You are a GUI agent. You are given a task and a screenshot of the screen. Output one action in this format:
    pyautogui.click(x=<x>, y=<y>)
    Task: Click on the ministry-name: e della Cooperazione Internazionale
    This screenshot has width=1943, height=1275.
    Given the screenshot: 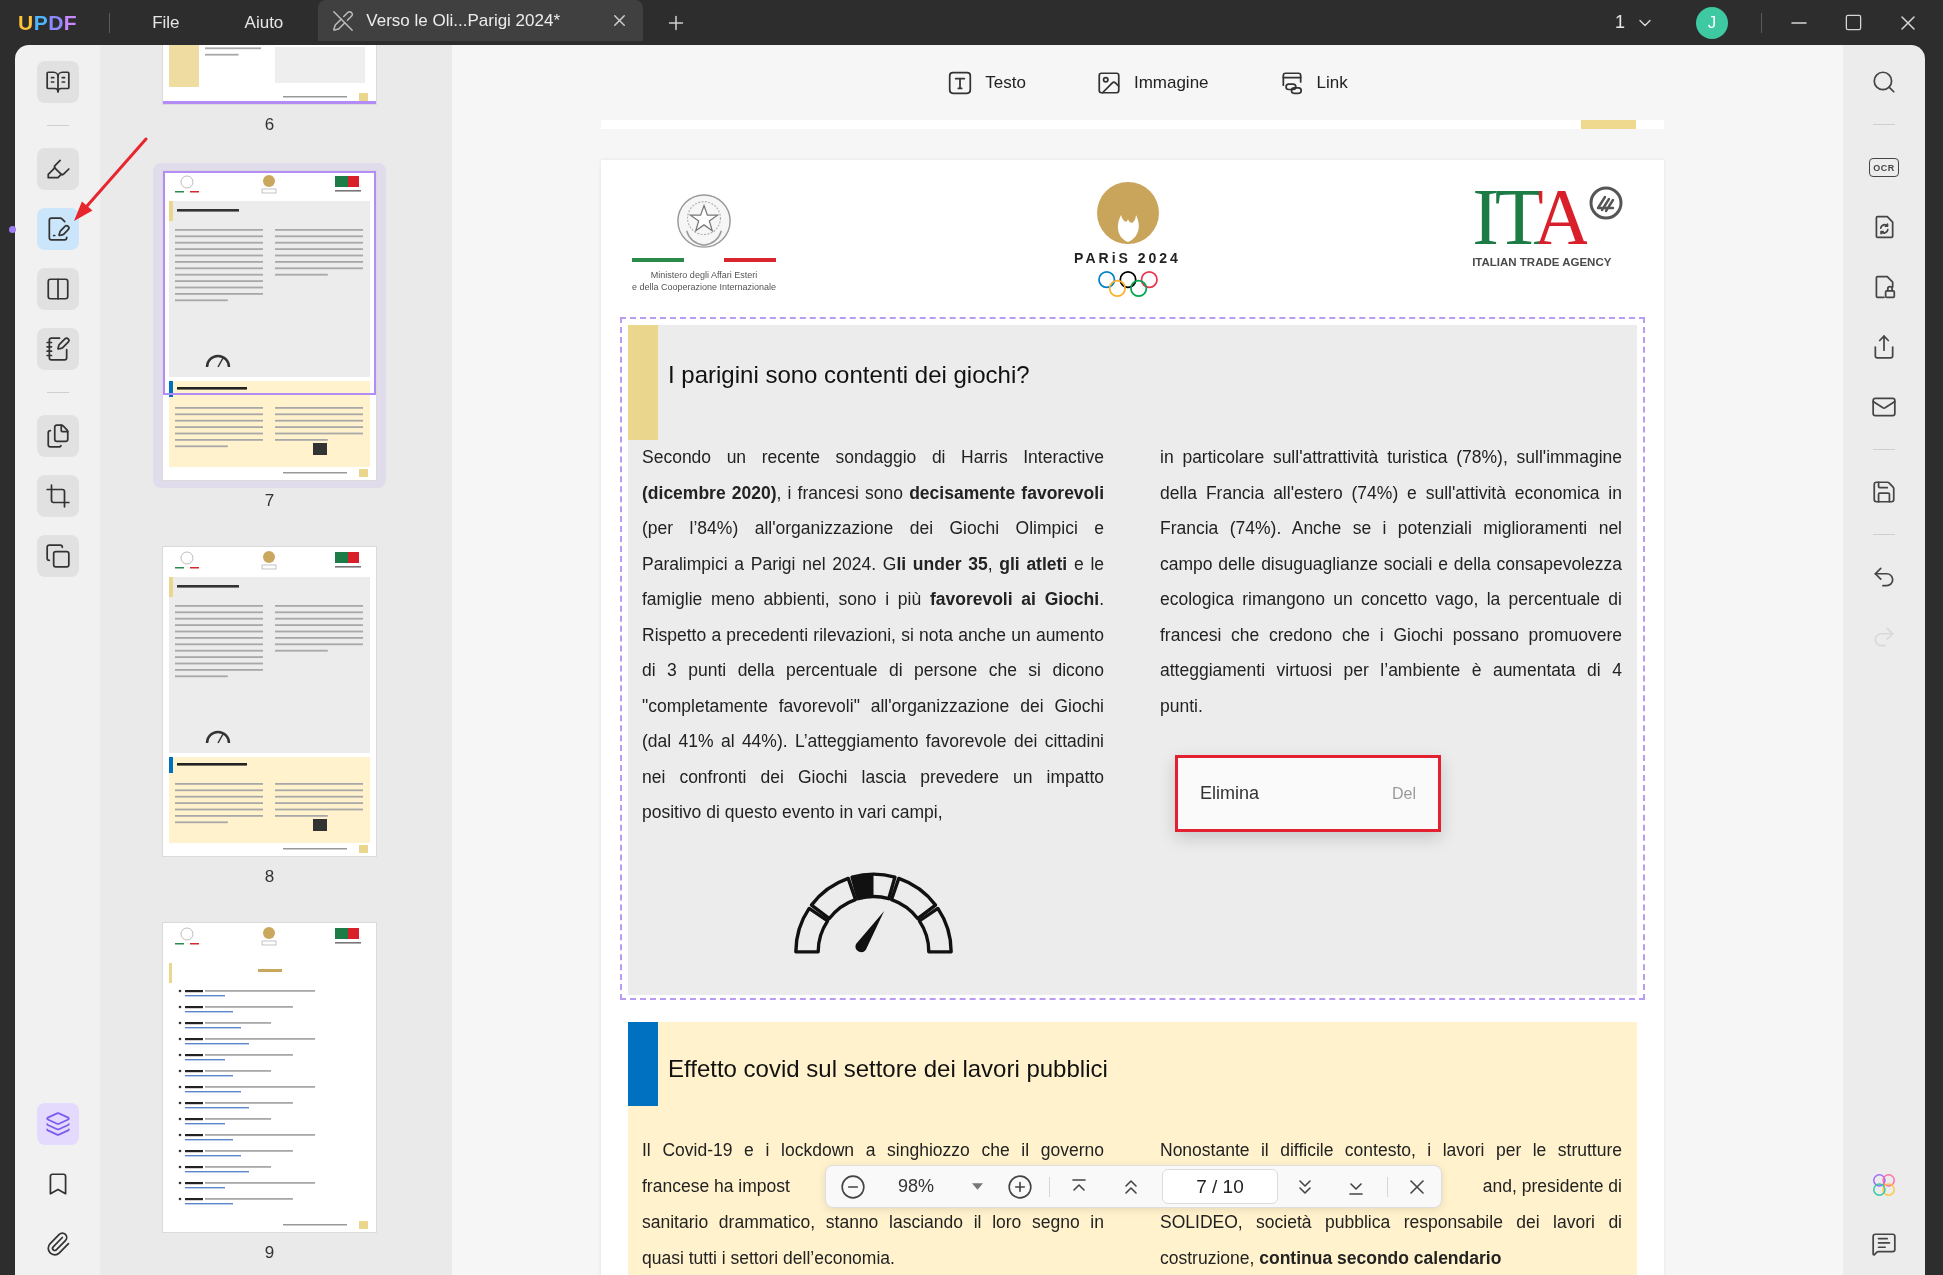 What is the action you would take?
    pyautogui.click(x=704, y=287)
    